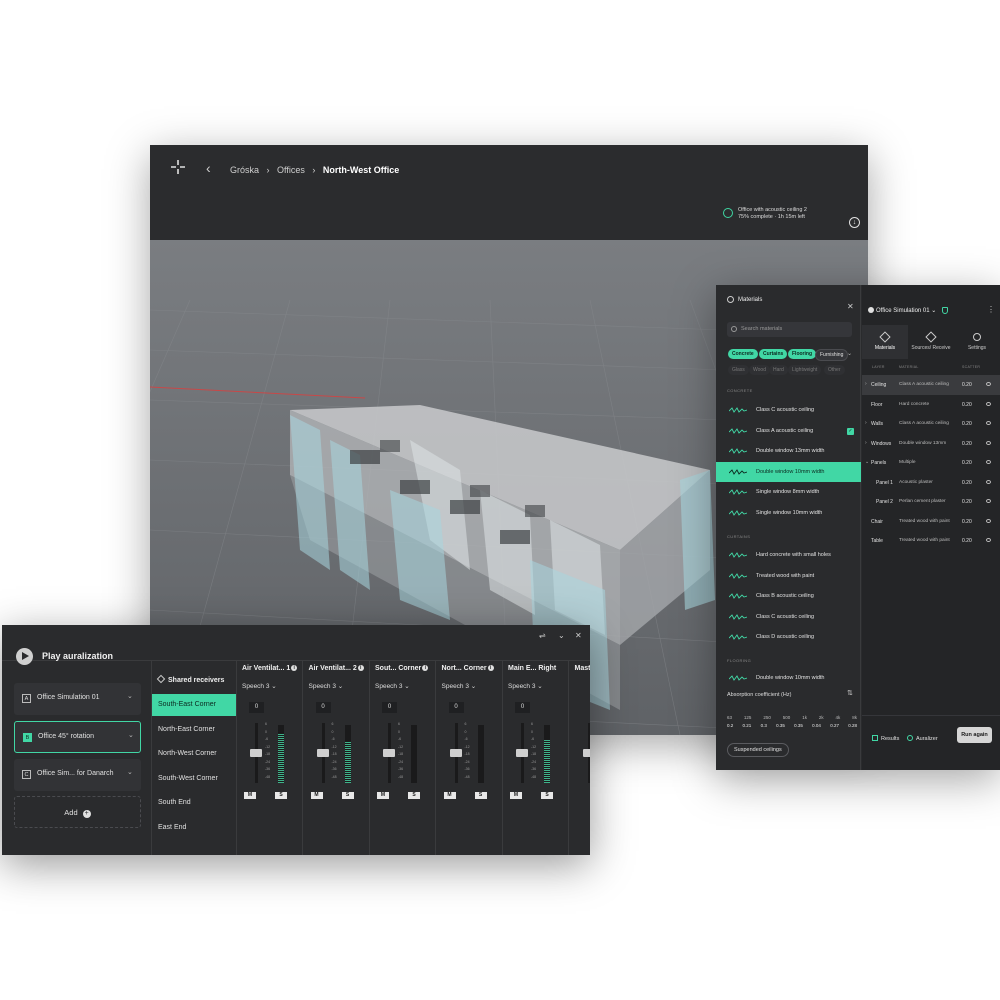  What do you see at coordinates (885, 738) in the screenshot?
I see `results-button: Results` at bounding box center [885, 738].